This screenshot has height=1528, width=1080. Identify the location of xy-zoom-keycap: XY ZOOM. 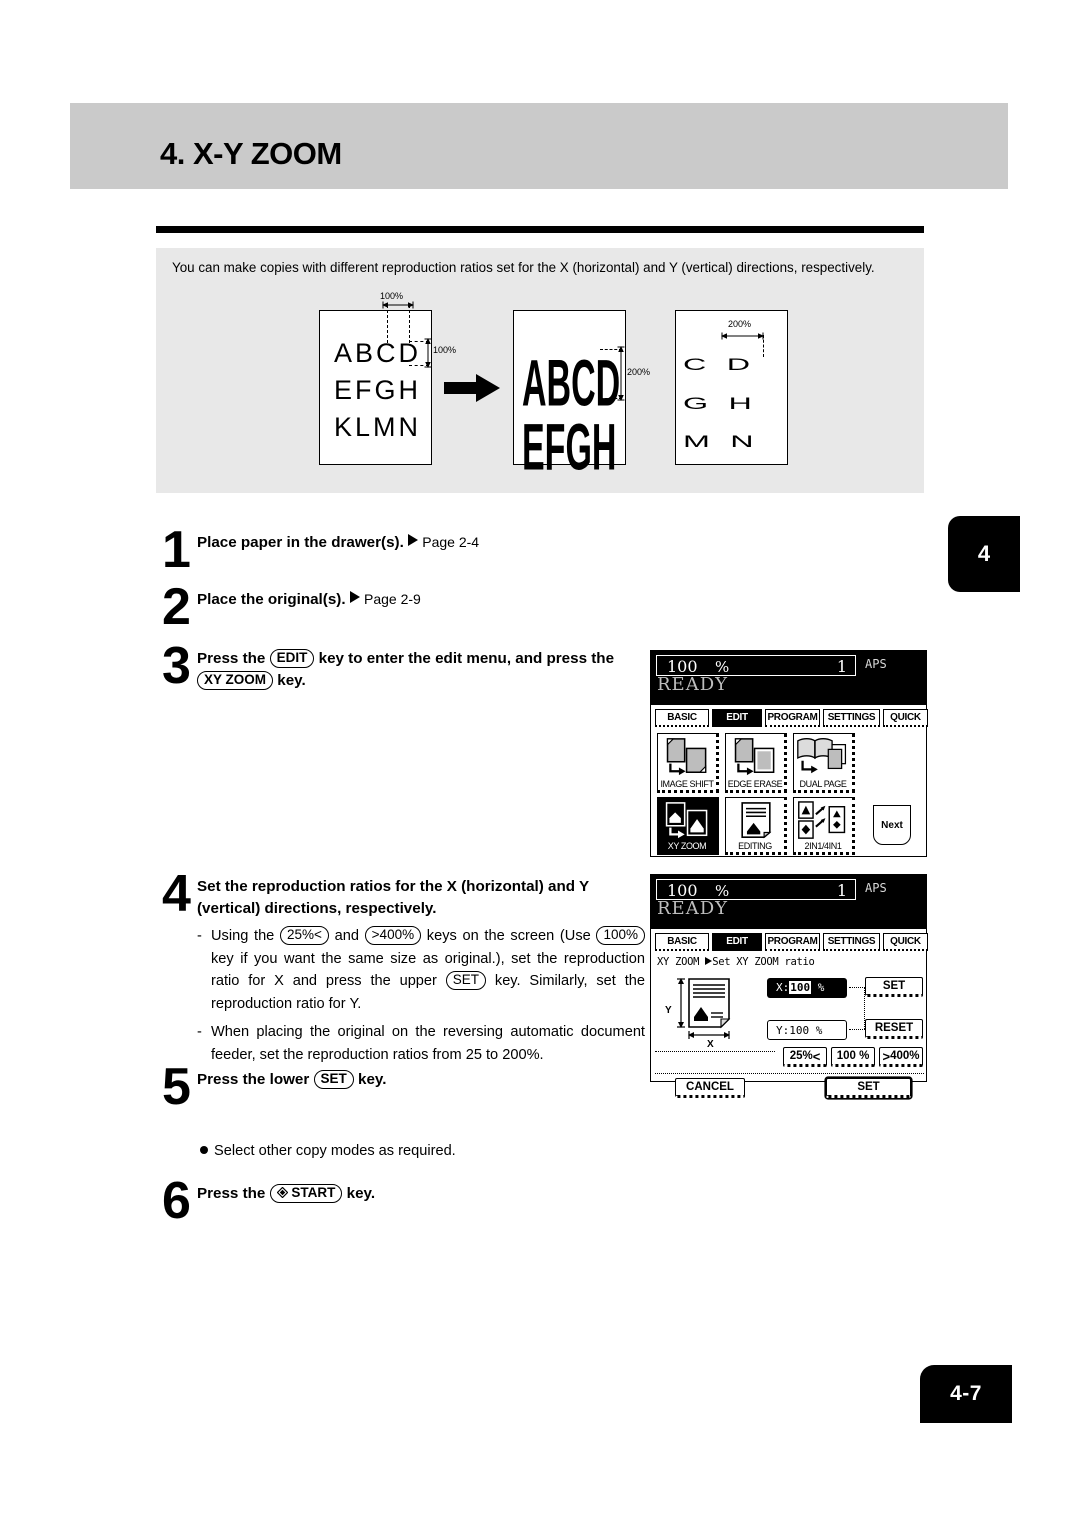
(235, 680).